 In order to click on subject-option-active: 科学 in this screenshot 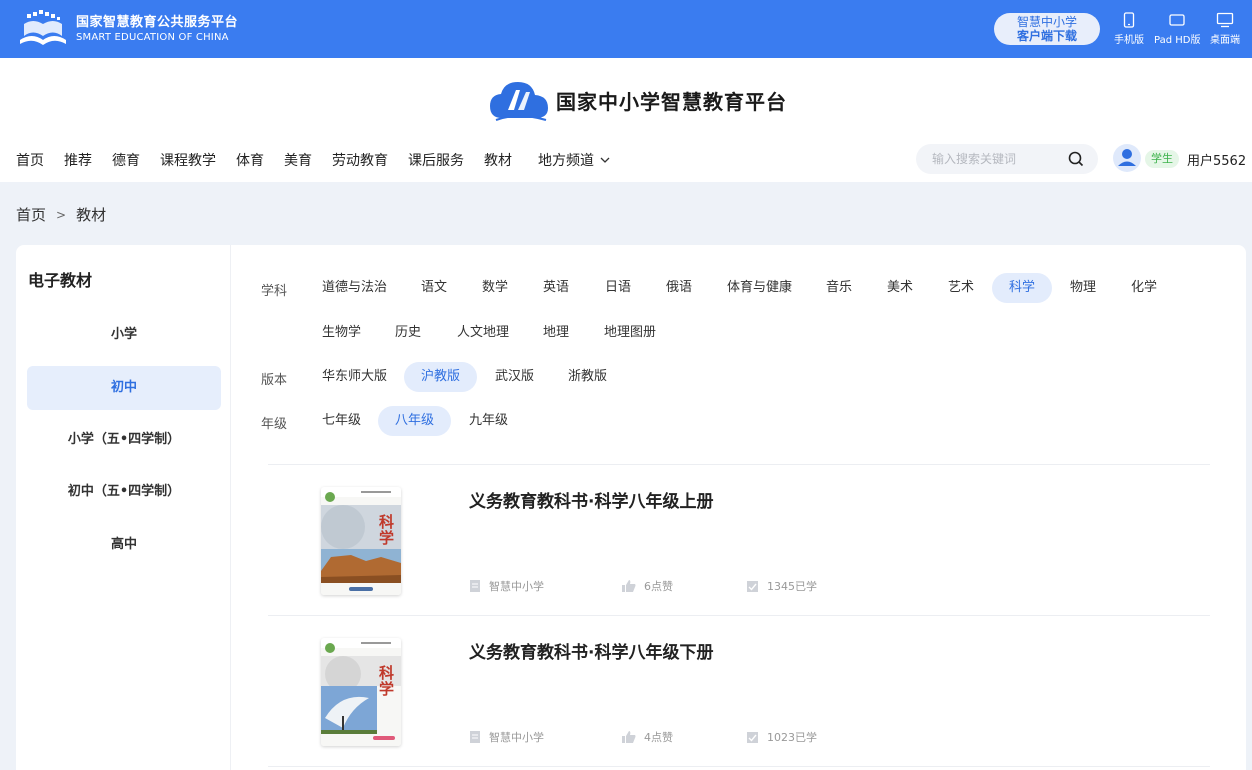, I will do `click(1022, 288)`.